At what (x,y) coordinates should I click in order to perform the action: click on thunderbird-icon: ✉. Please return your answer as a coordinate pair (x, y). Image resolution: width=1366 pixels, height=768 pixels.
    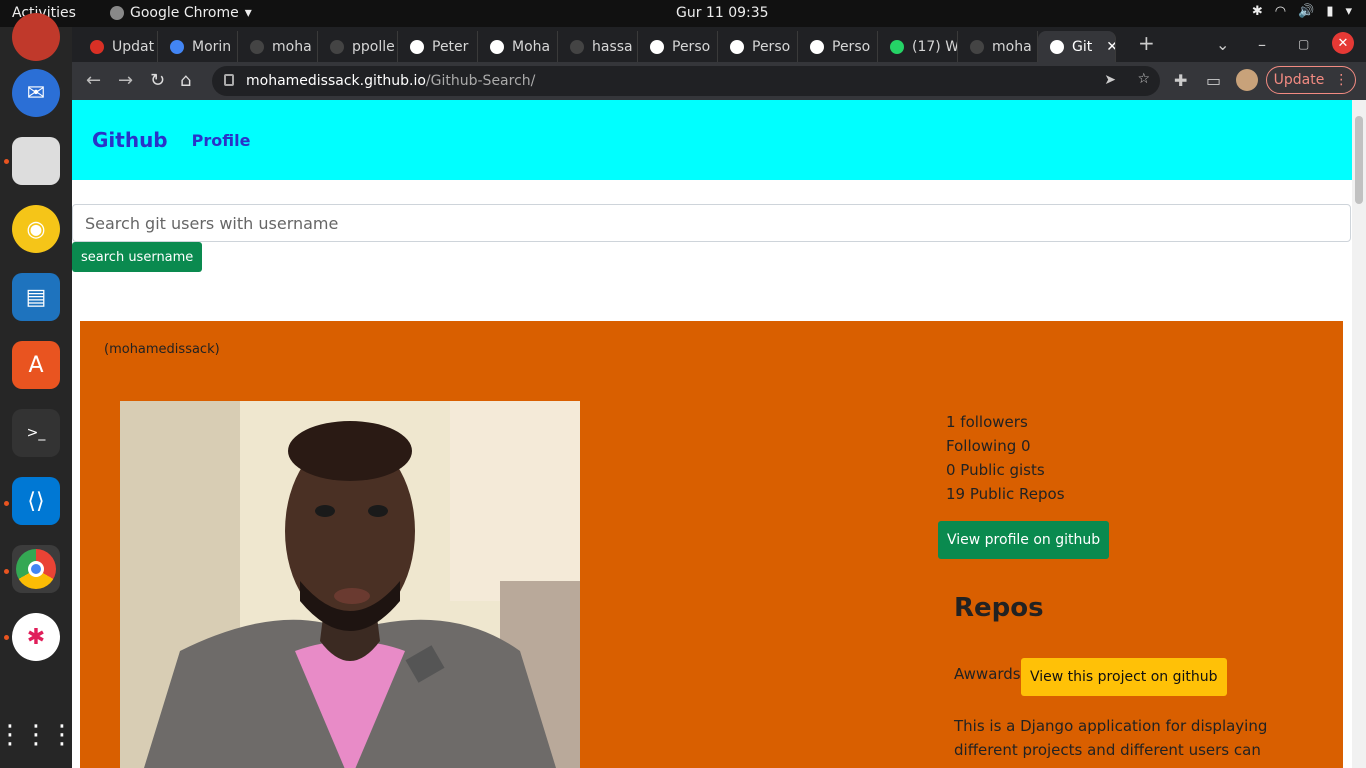
    Looking at the image, I should click on (36, 93).